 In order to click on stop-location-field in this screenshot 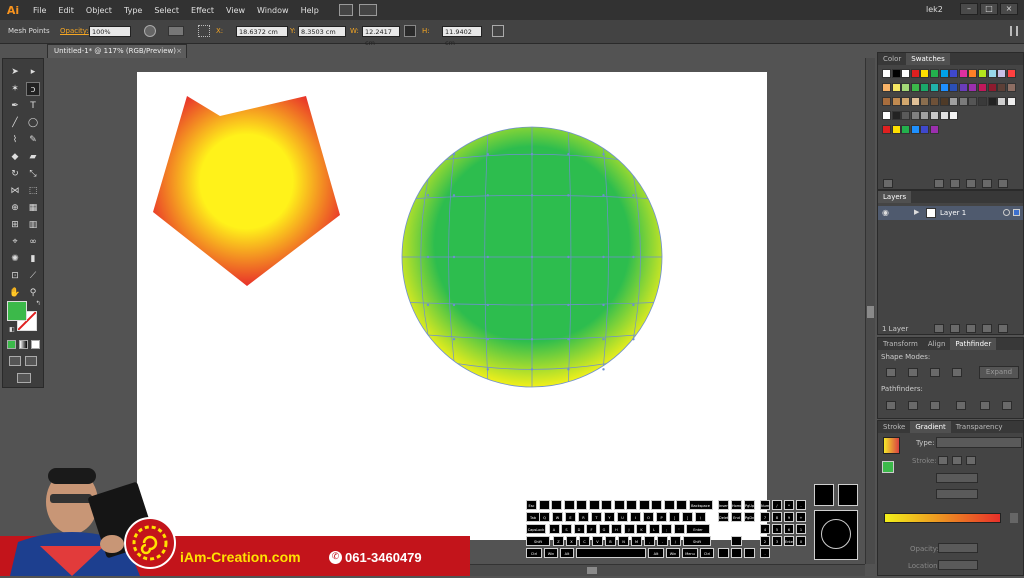, I will do `click(958, 565)`.